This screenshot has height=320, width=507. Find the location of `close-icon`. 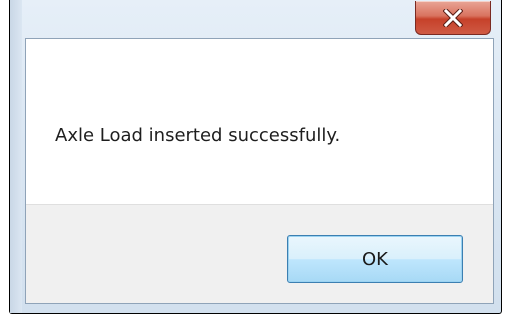

close-icon is located at coordinates (453, 17).